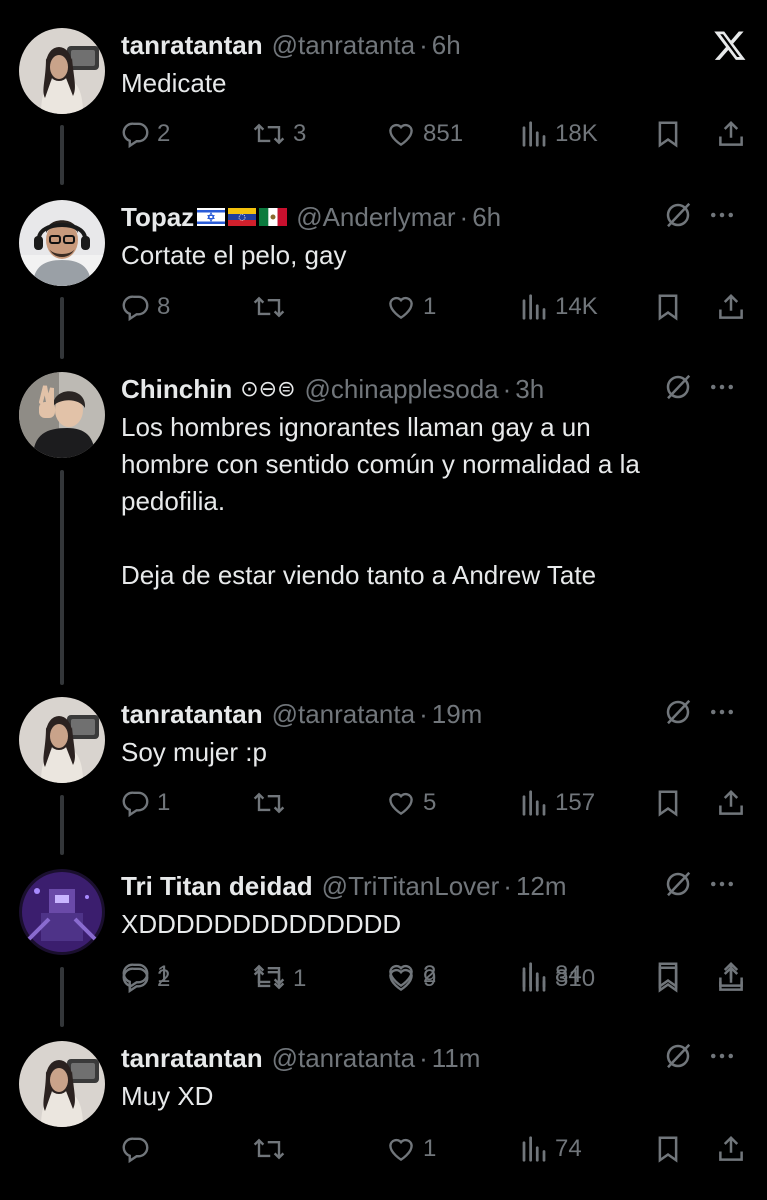 Image resolution: width=767 pixels, height=1200 pixels. Describe the element at coordinates (164, 133) in the screenshot. I see `reply-count: 2` at that location.